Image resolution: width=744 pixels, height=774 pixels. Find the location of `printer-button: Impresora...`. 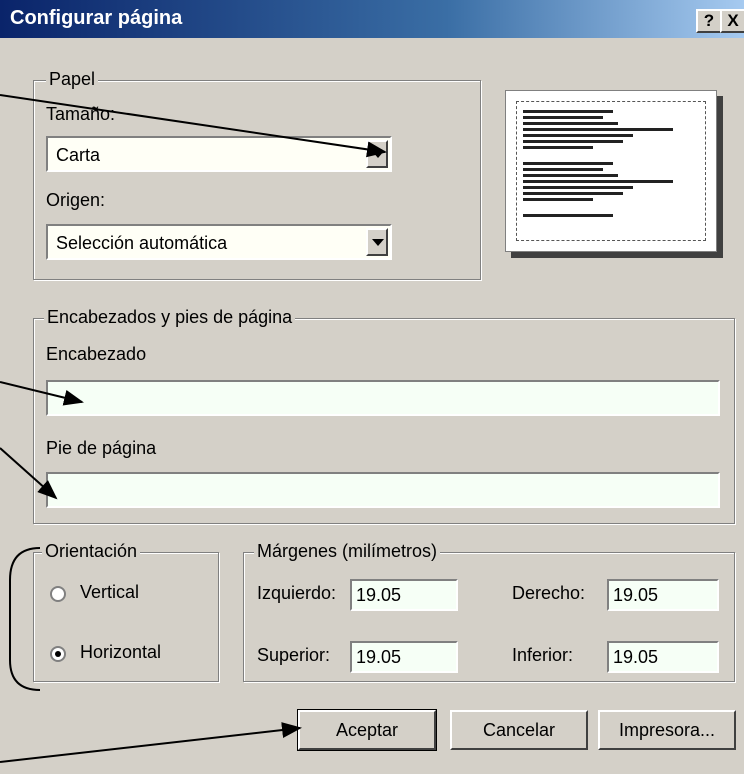

printer-button: Impresora... is located at coordinates (667, 730).